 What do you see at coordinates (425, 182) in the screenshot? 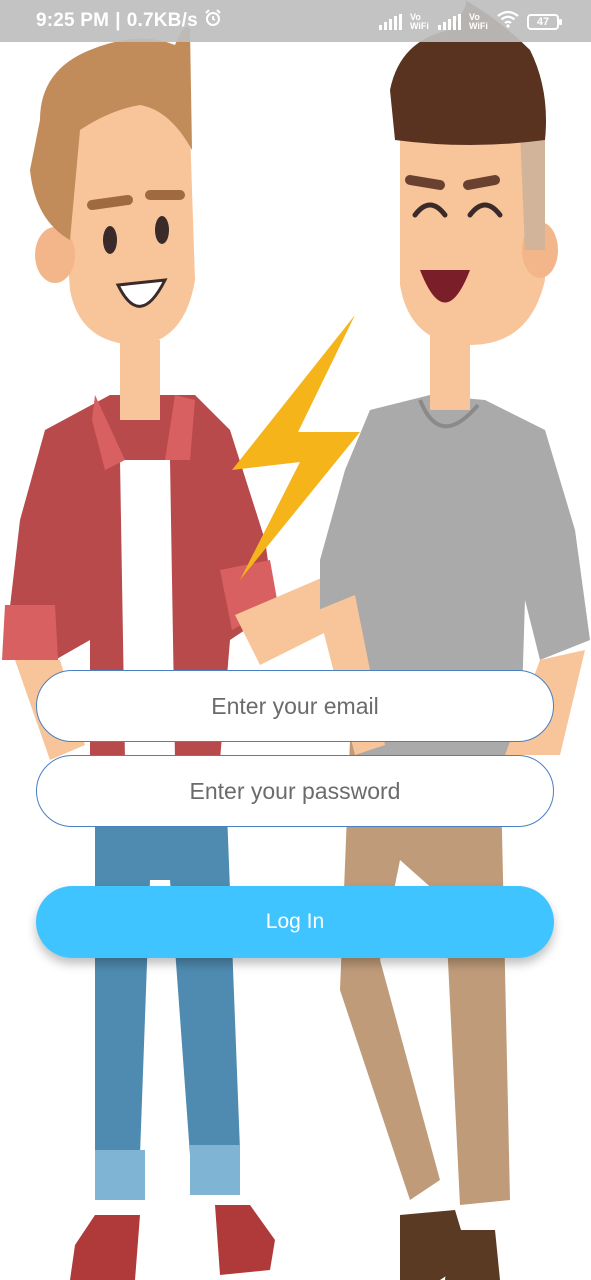
I see `right-person-brow-left` at bounding box center [425, 182].